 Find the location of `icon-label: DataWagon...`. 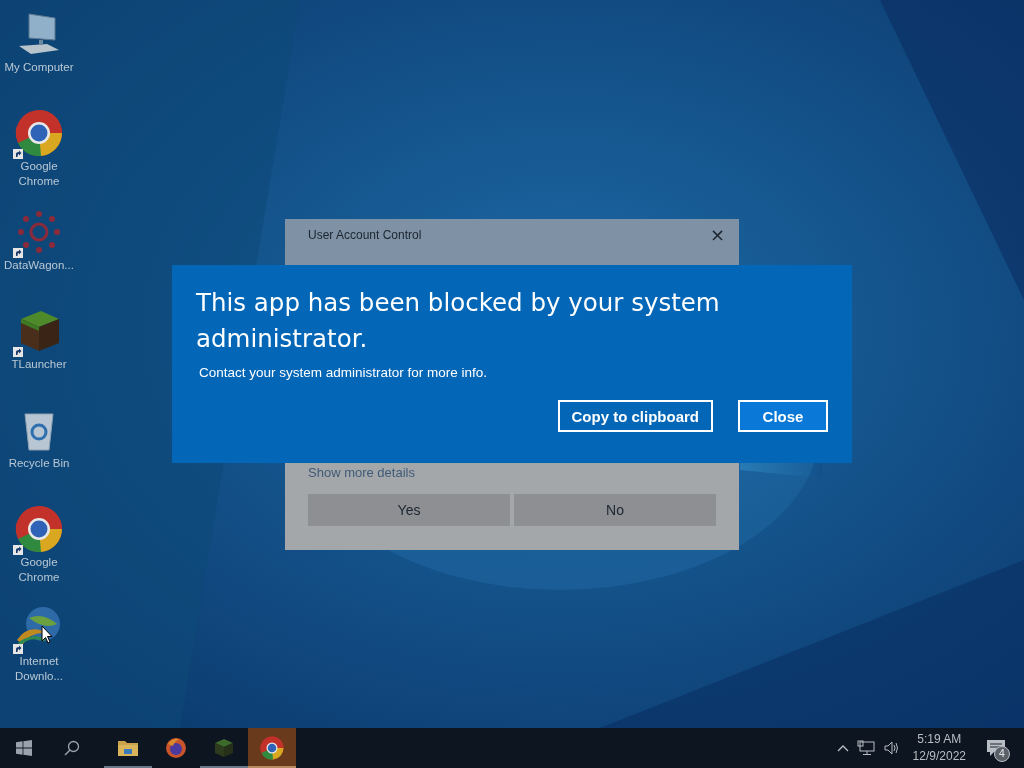

icon-label: DataWagon... is located at coordinates (39, 265).